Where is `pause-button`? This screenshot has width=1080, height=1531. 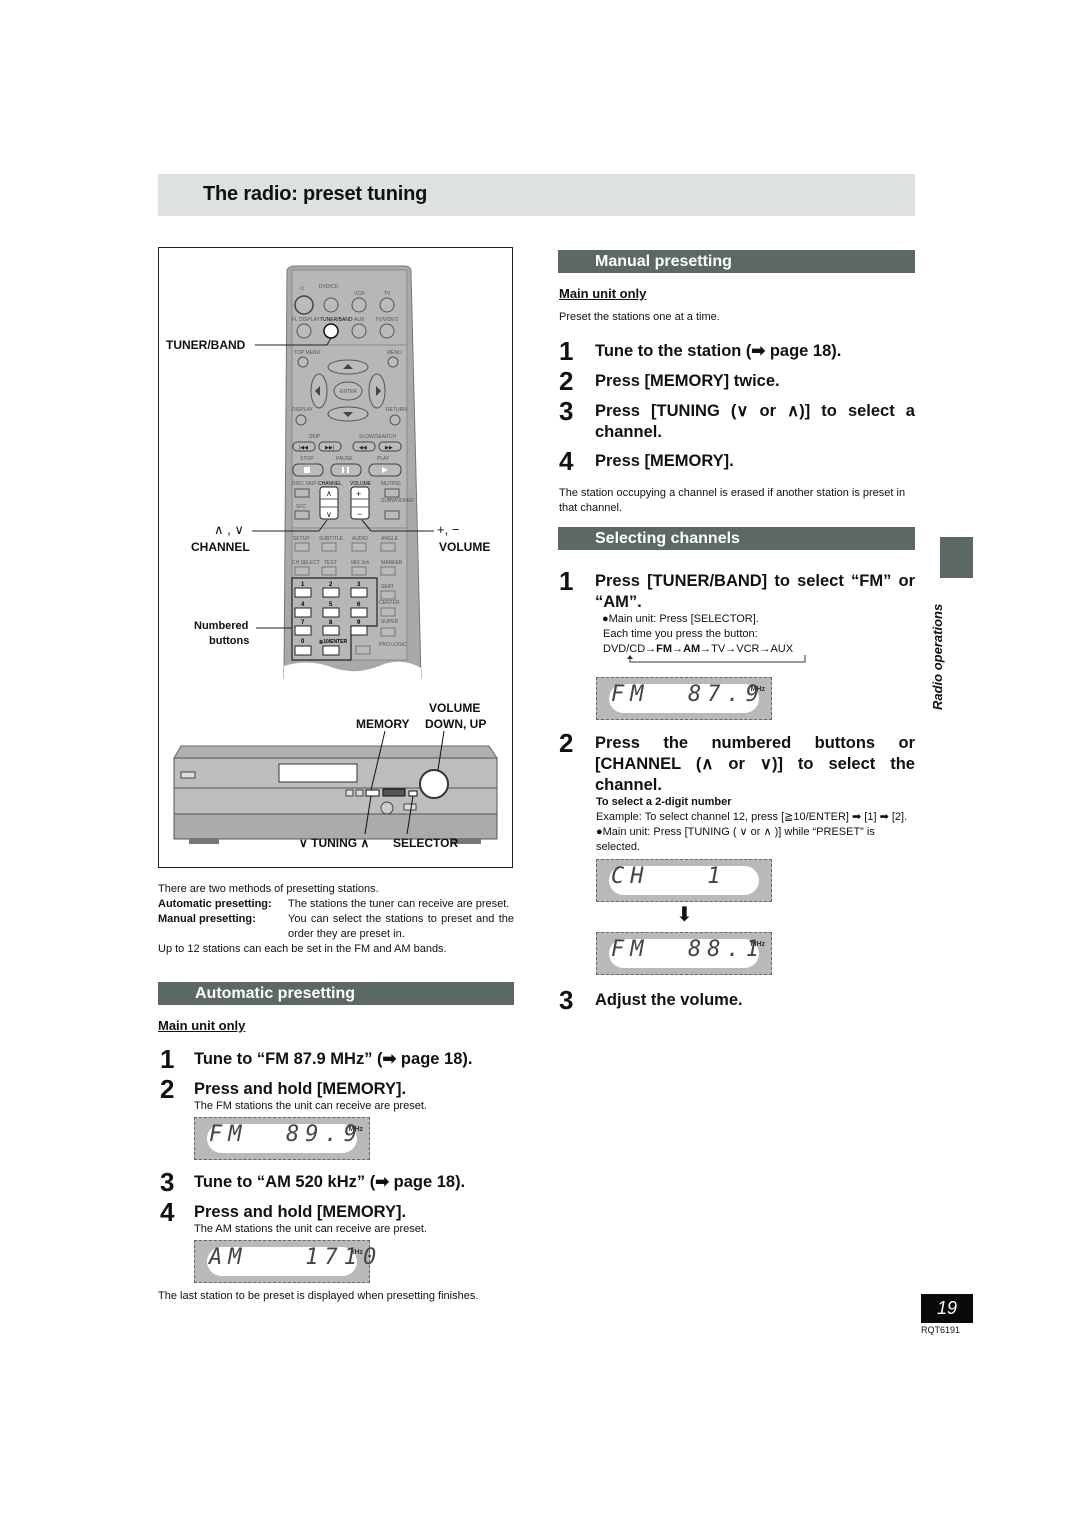
pause-button is located at coordinates (346, 470).